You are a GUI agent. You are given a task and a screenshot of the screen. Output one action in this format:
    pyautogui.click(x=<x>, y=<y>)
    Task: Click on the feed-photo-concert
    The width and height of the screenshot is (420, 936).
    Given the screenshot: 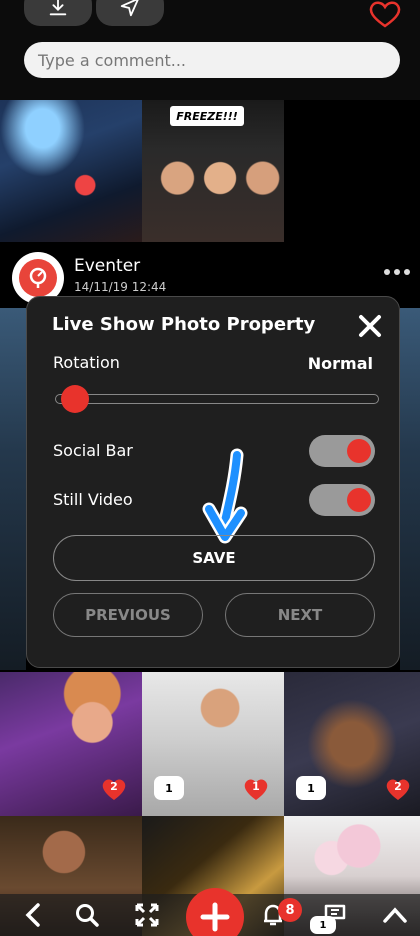 What is the action you would take?
    pyautogui.click(x=71, y=171)
    